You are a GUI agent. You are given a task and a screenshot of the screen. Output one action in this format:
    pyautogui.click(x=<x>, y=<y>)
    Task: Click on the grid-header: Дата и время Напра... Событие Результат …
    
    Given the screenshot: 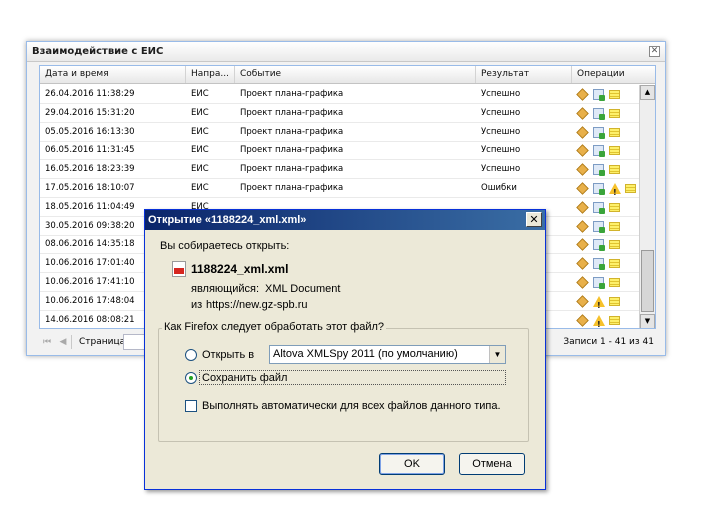 What is the action you would take?
    pyautogui.click(x=347, y=75)
    